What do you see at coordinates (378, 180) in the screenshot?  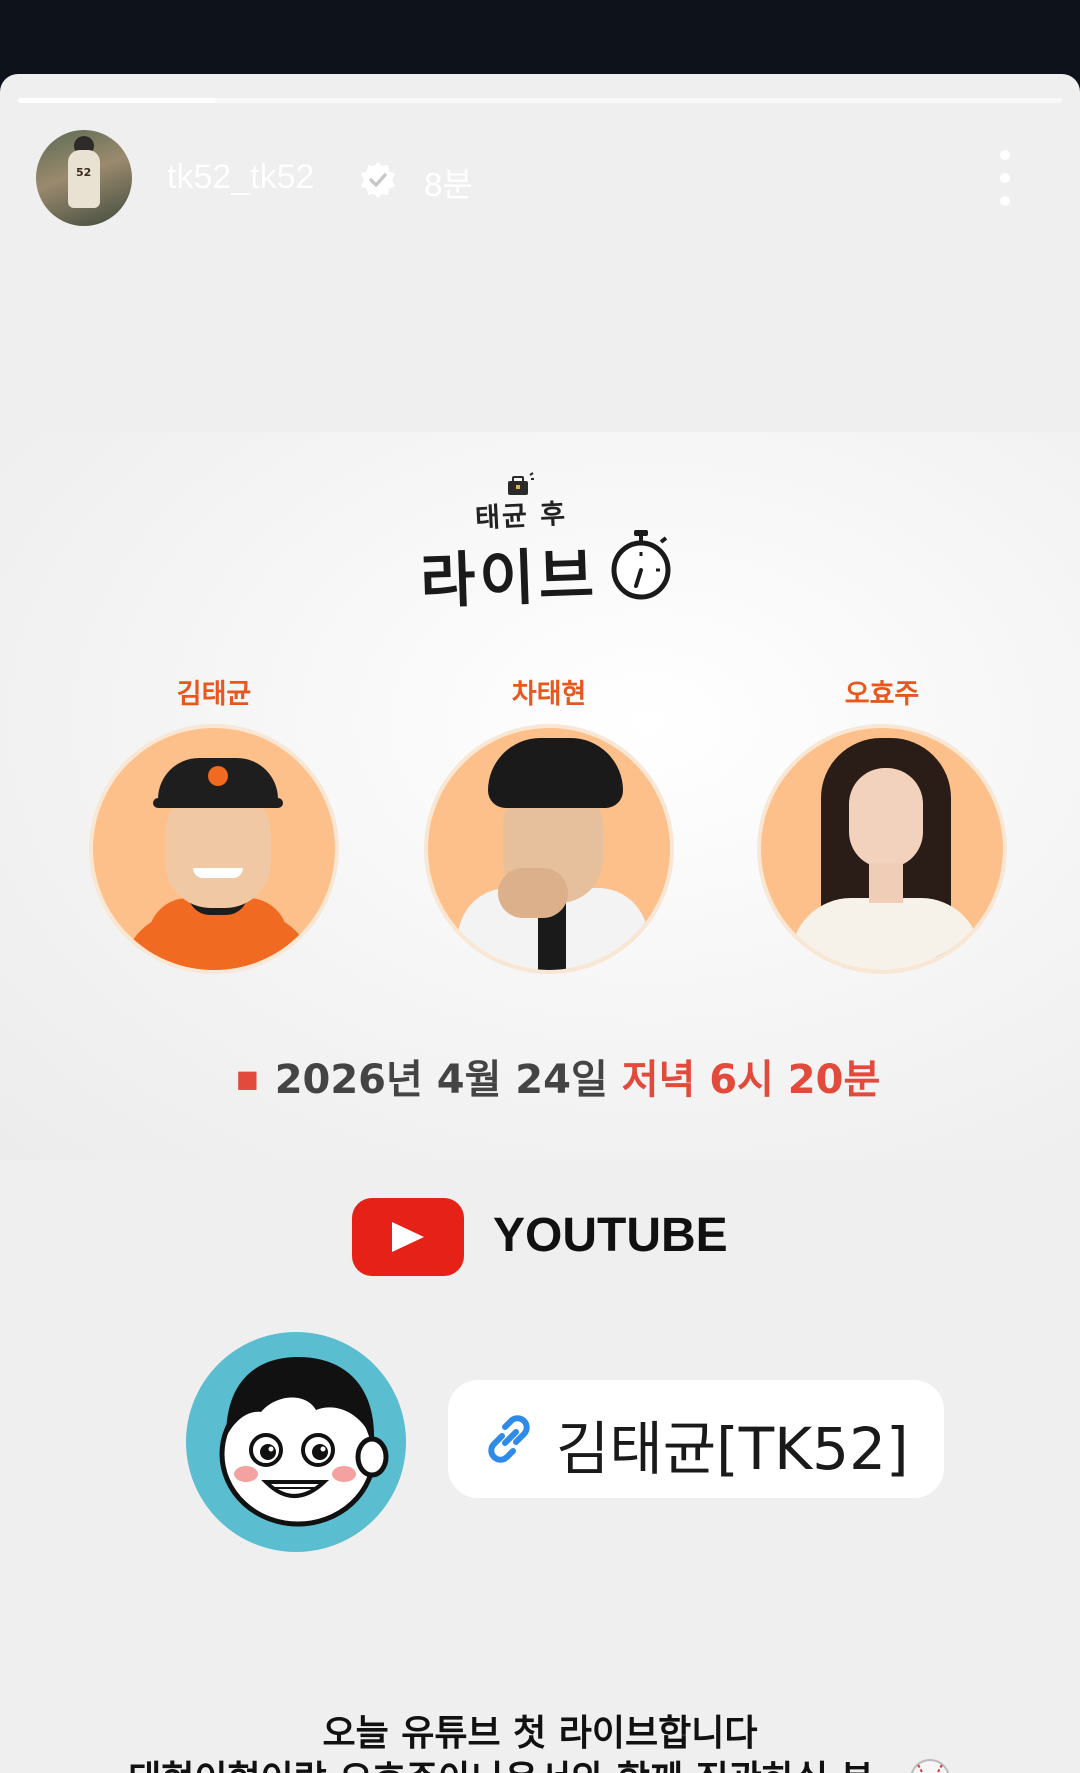 I see `verified-badge-icon` at bounding box center [378, 180].